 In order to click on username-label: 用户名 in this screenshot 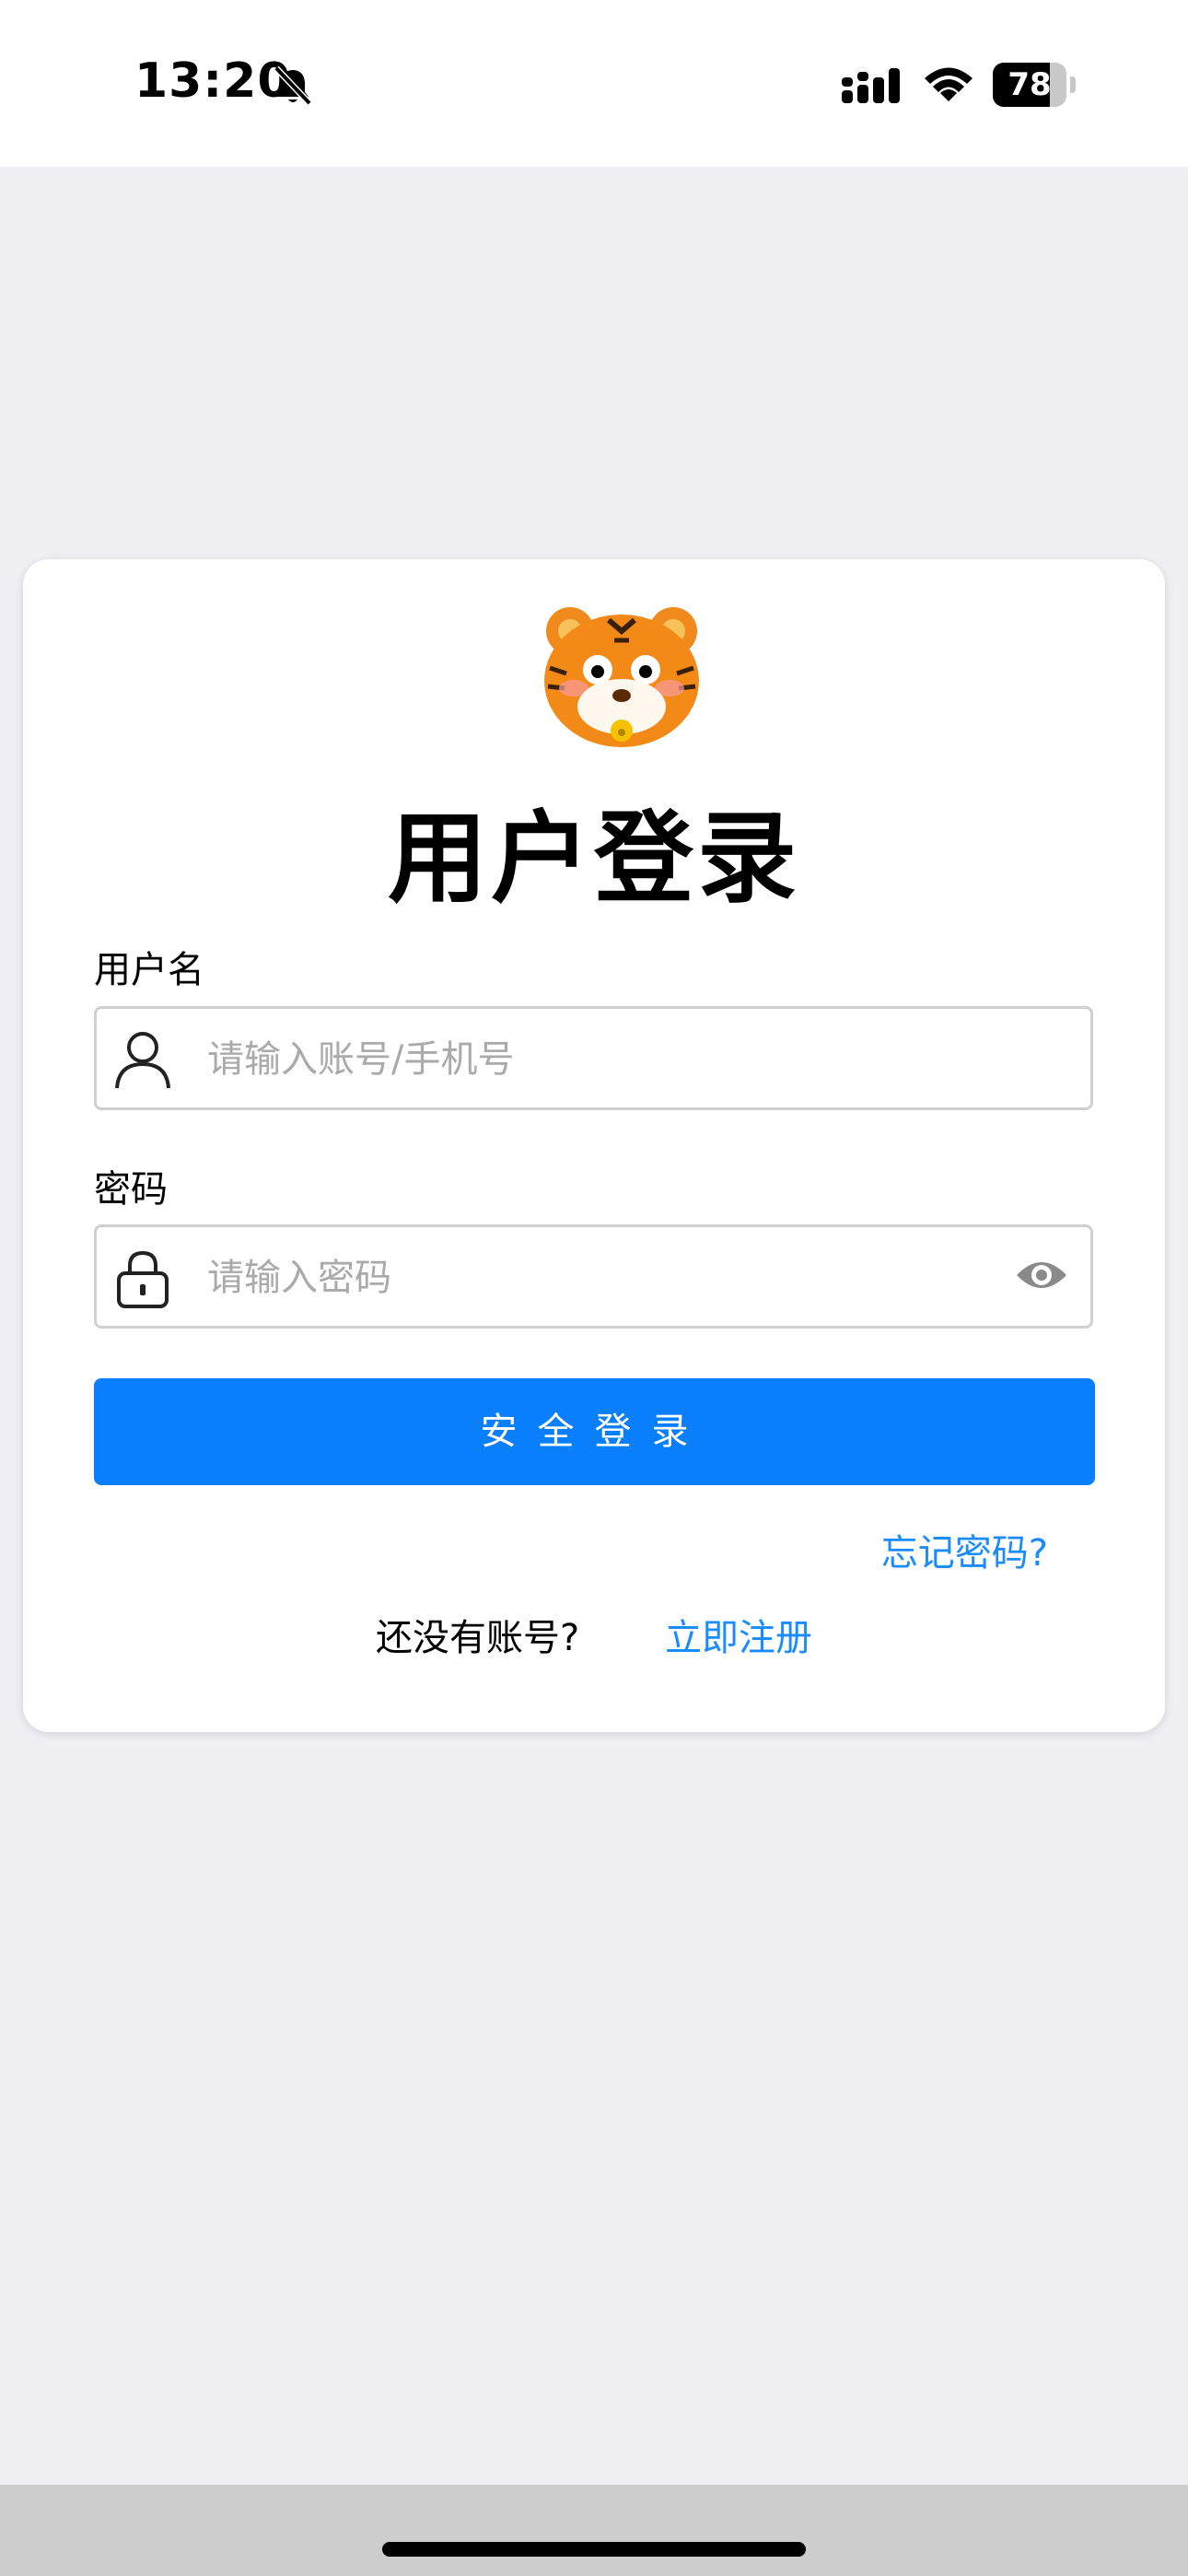, I will do `click(149, 970)`.